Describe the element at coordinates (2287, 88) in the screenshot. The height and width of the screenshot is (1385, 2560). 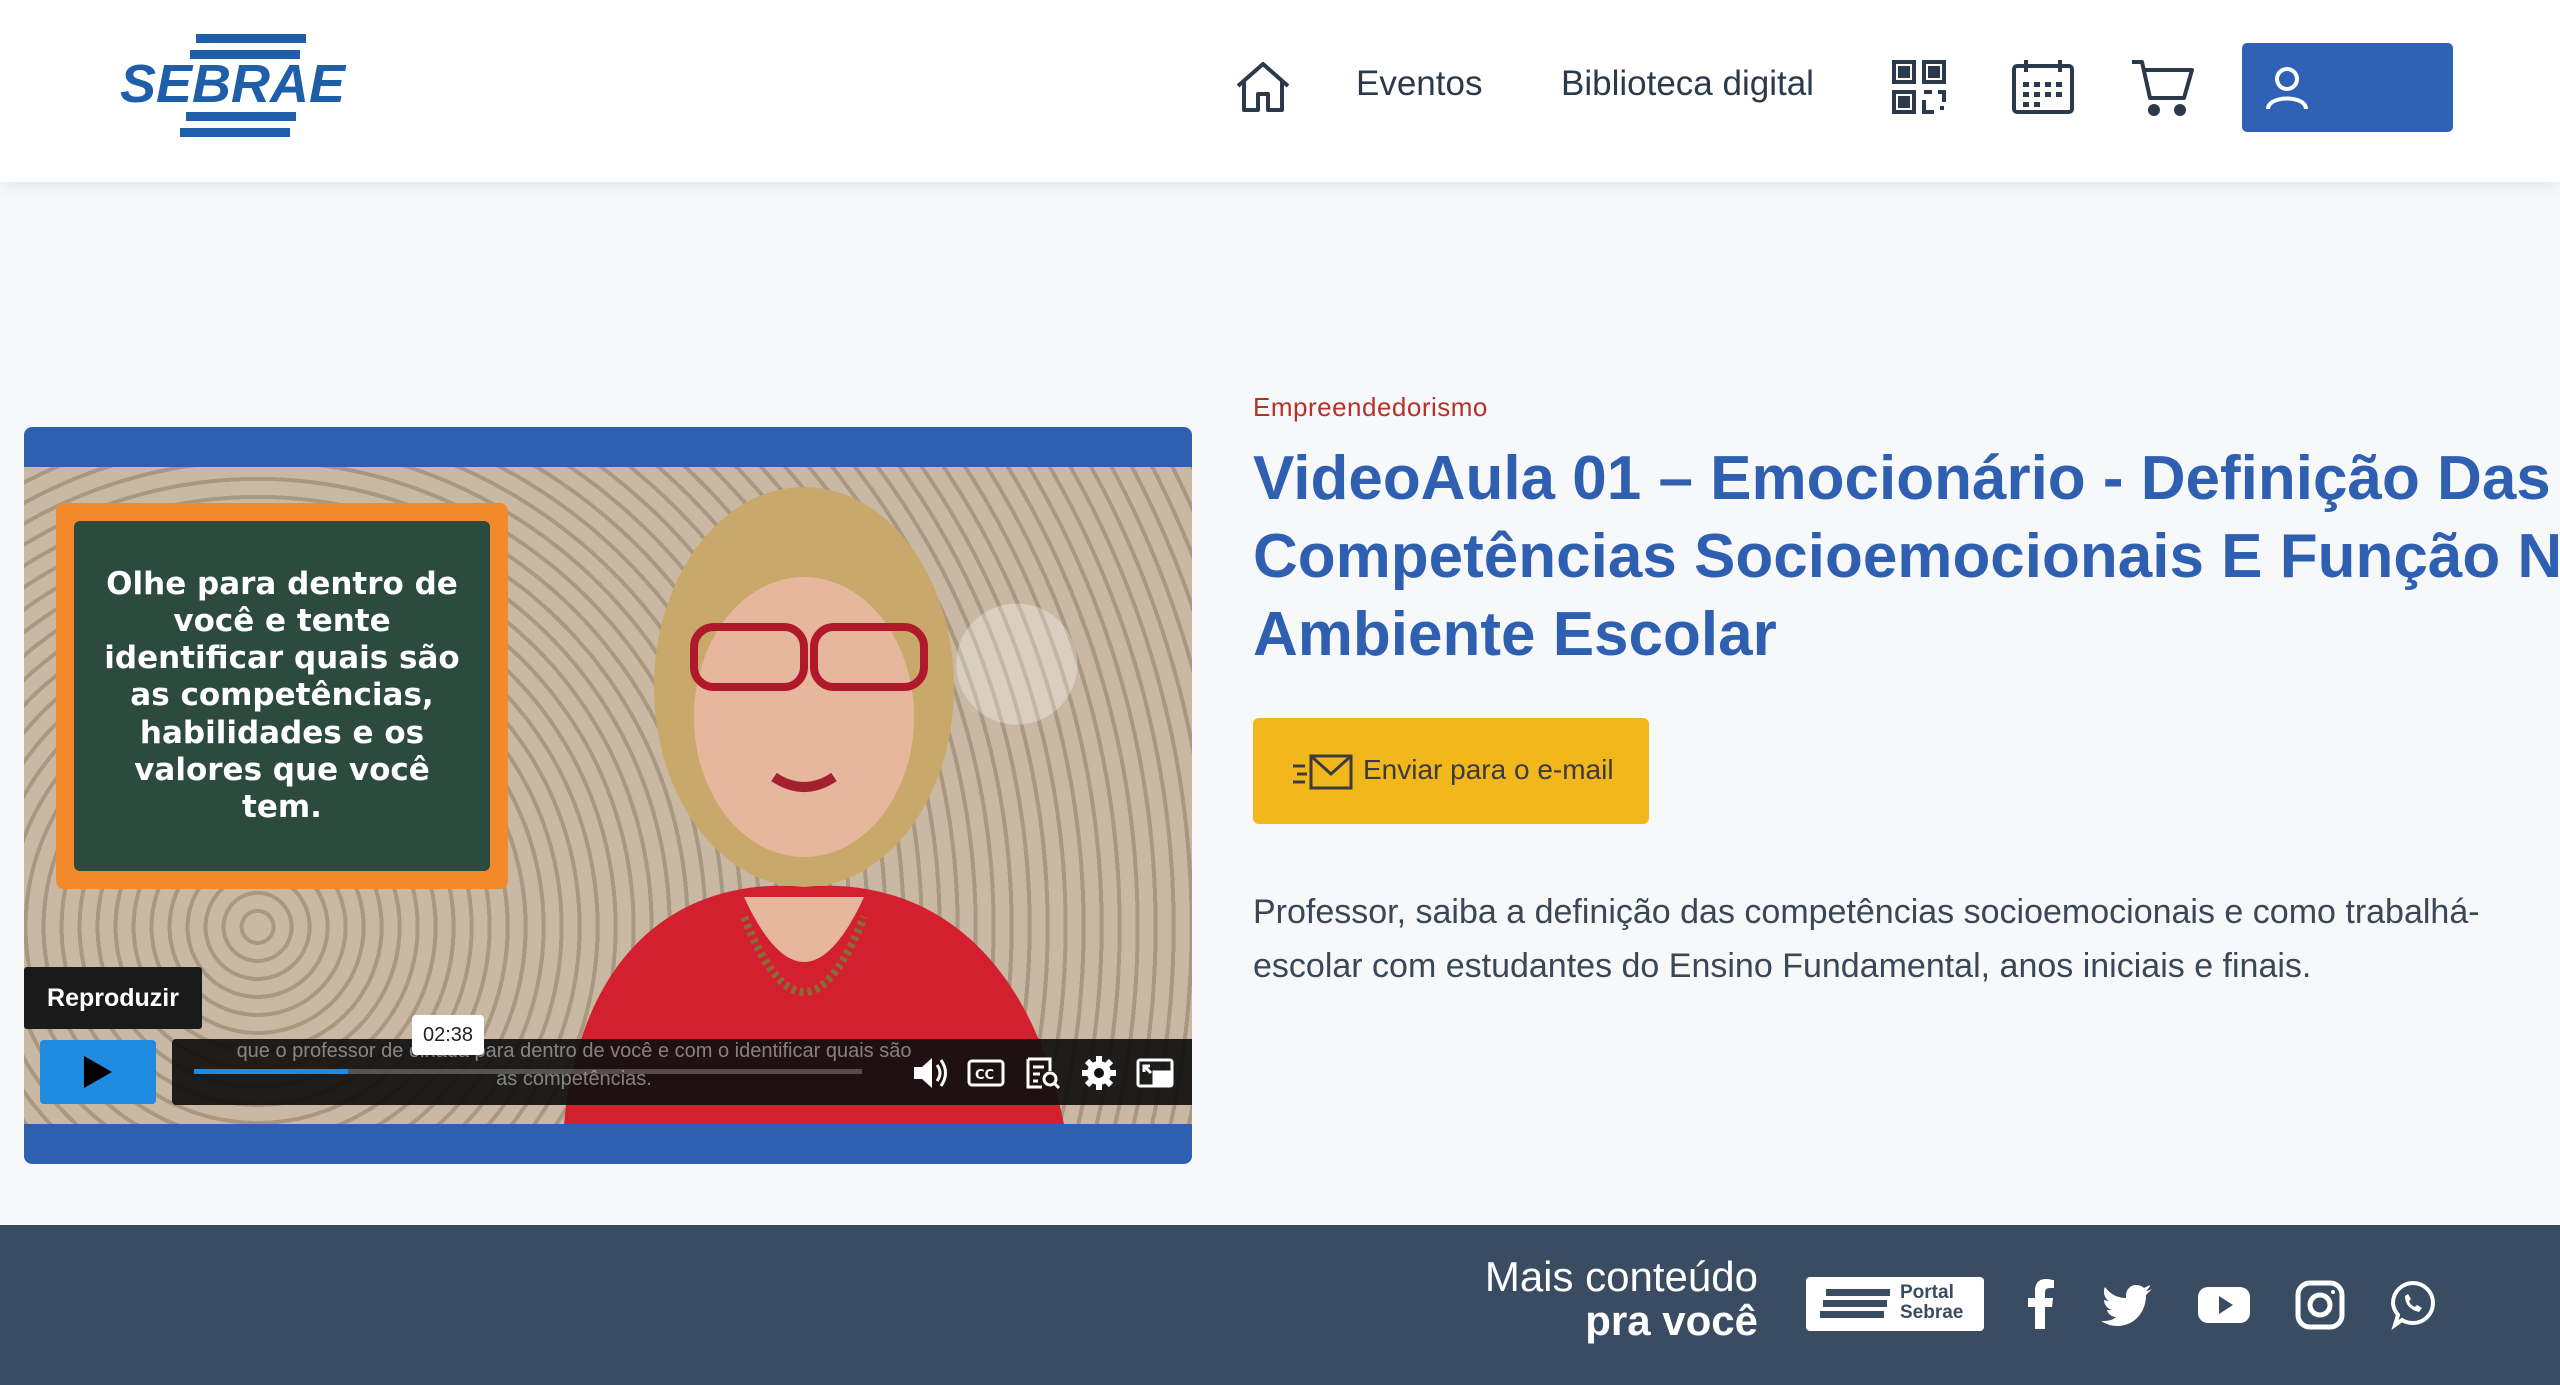
I see `user-icon` at that location.